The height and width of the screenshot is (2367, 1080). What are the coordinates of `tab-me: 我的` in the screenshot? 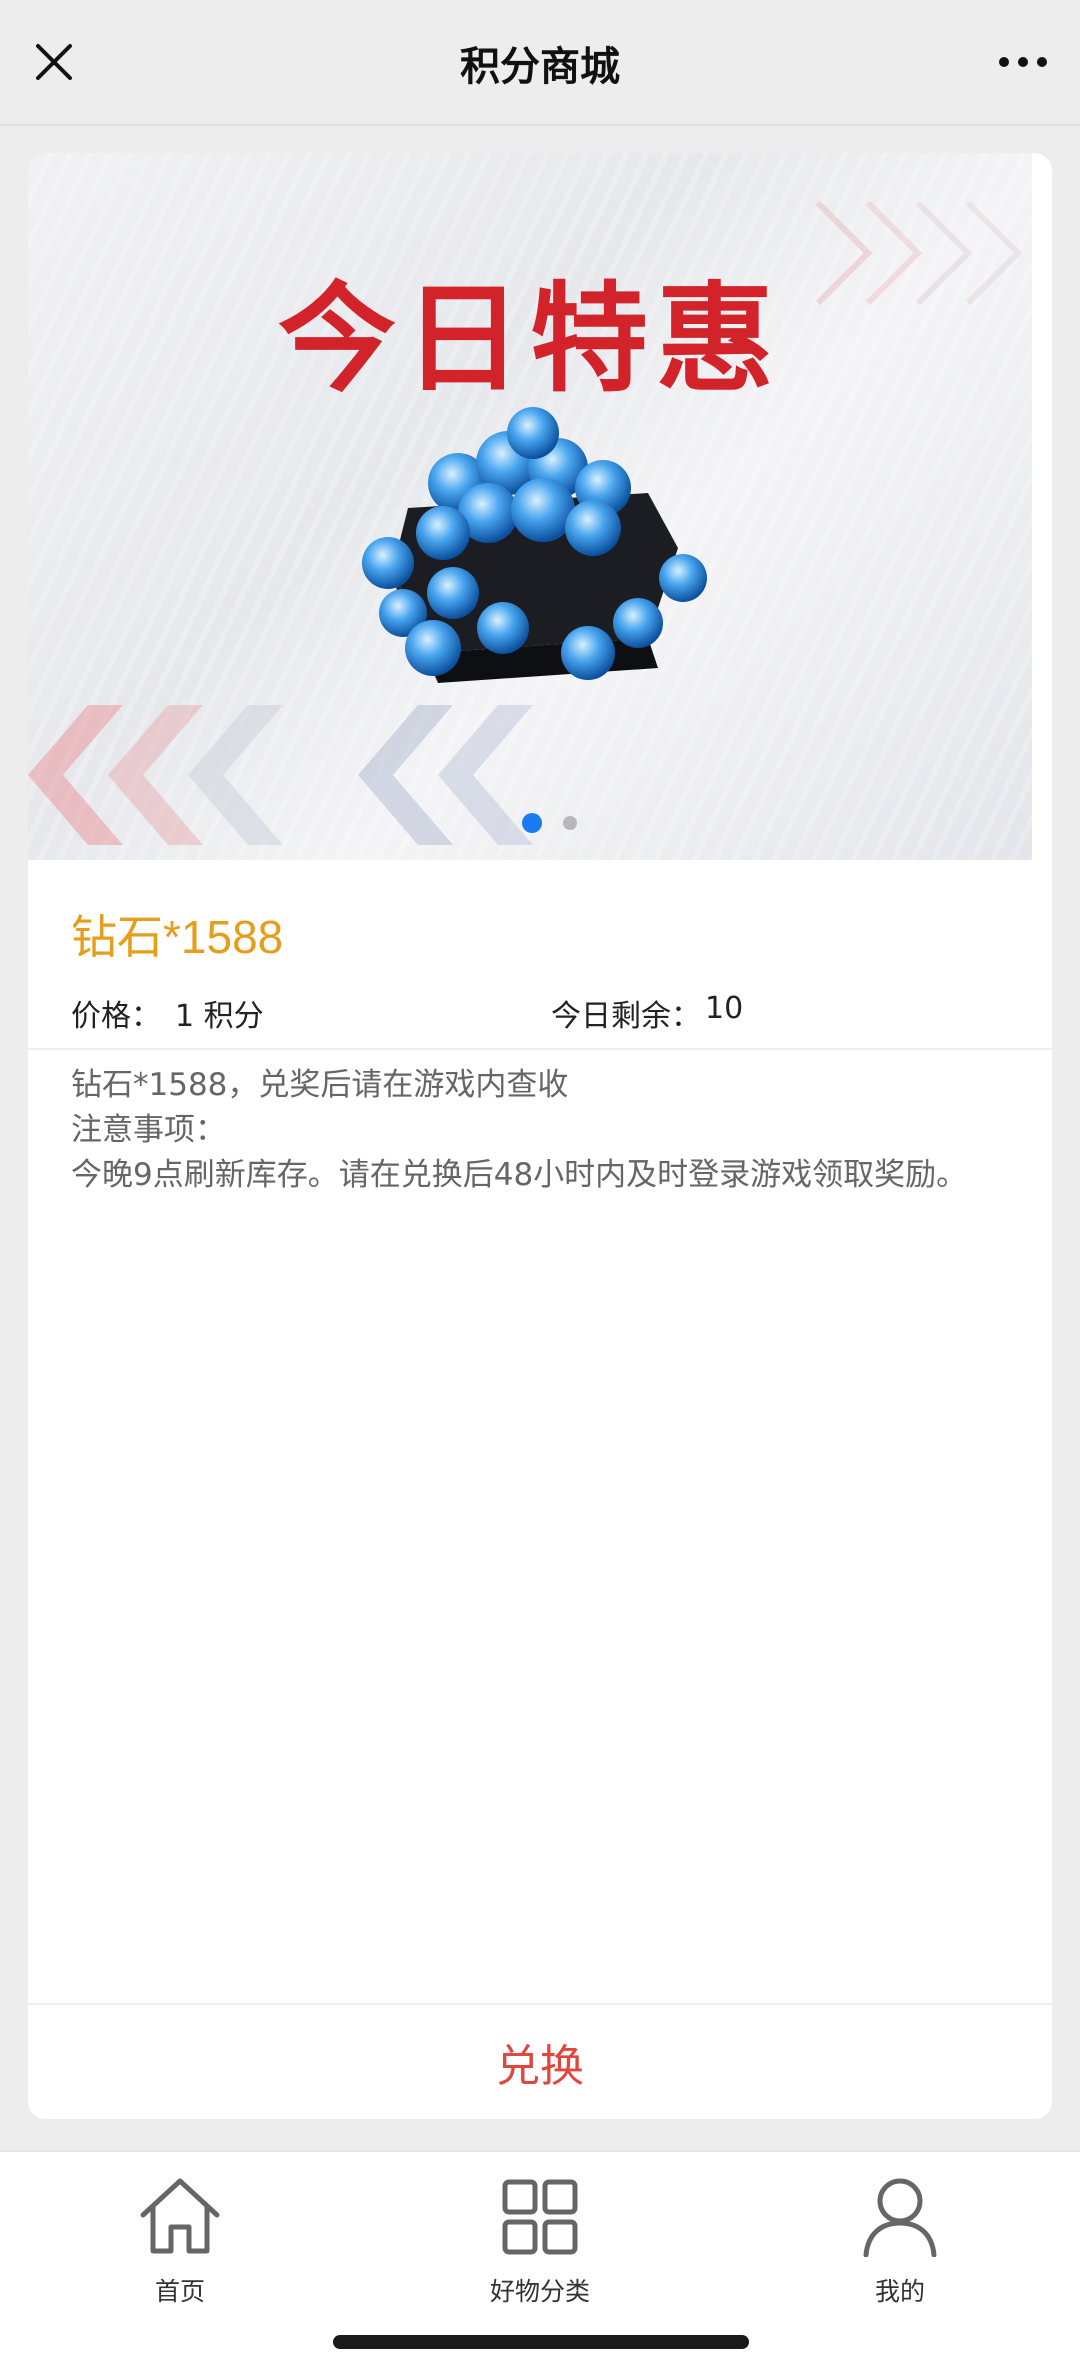 It's located at (900, 2242).